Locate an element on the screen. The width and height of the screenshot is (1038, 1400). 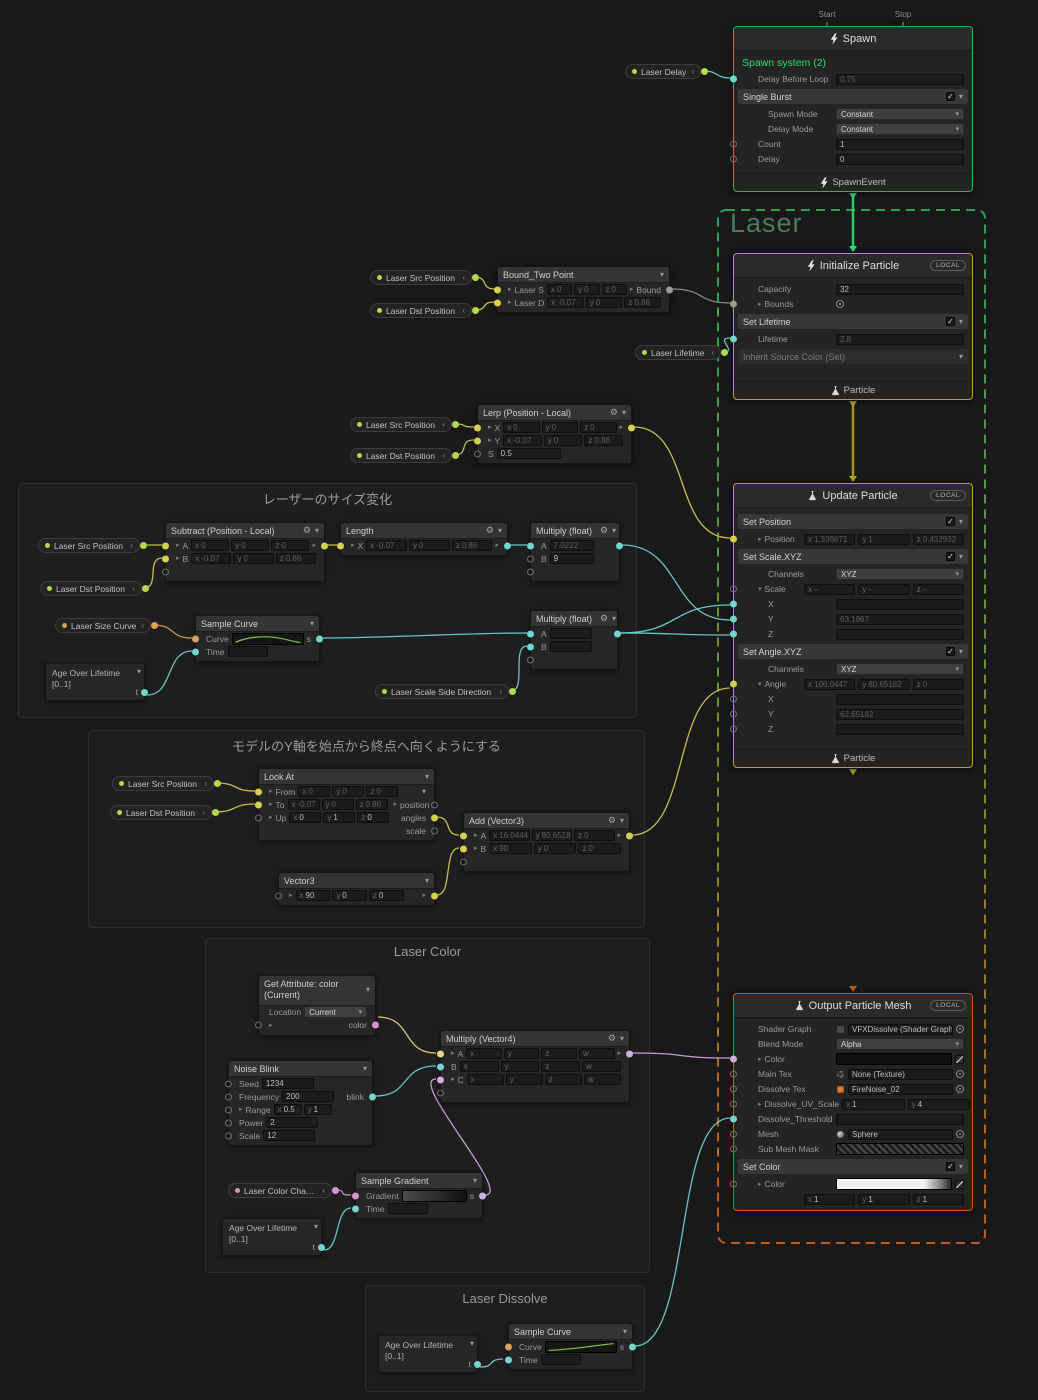
port-blink-out is located at coordinates (372, 1096).